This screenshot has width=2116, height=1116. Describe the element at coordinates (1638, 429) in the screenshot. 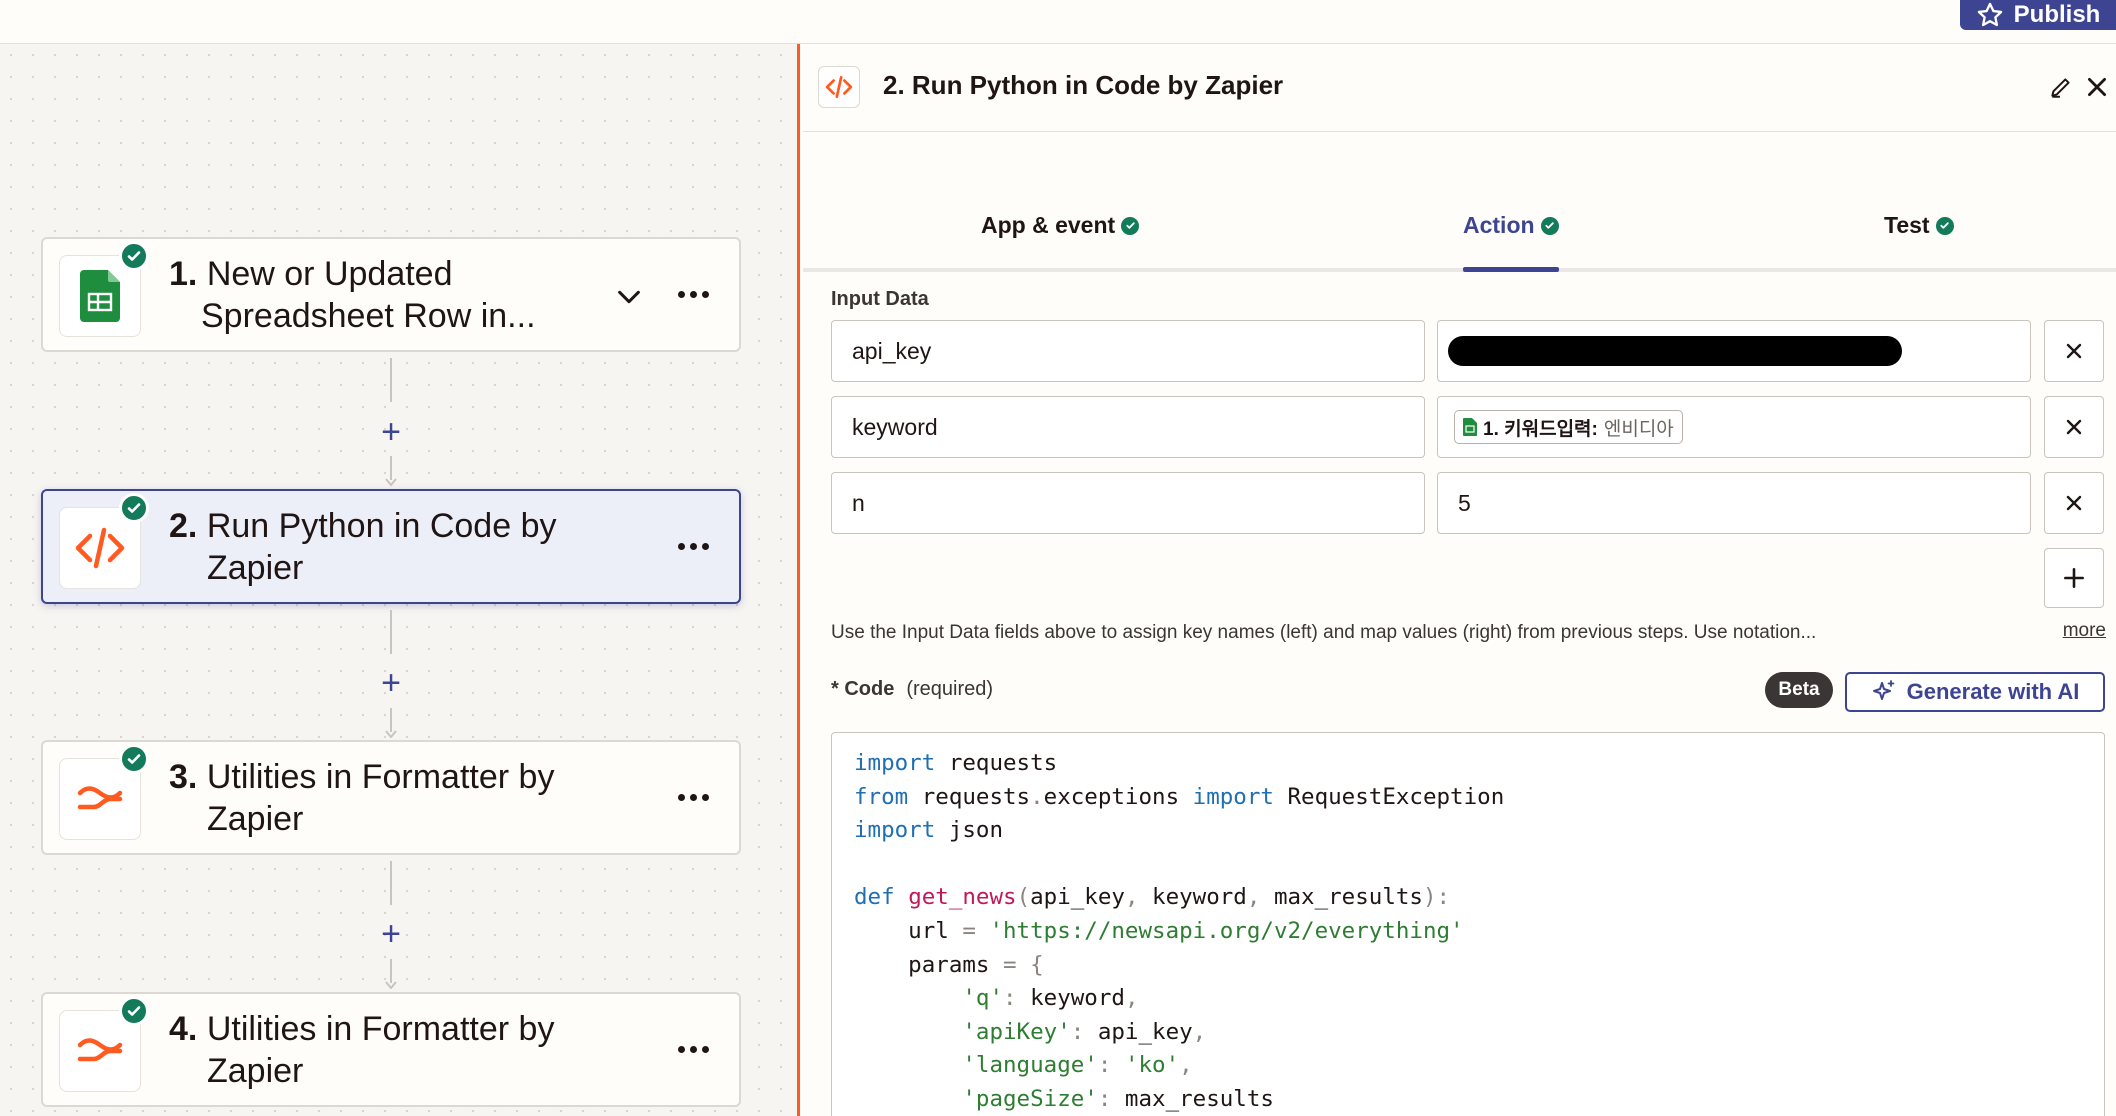

I see `pill-value: 엔비디아` at that location.